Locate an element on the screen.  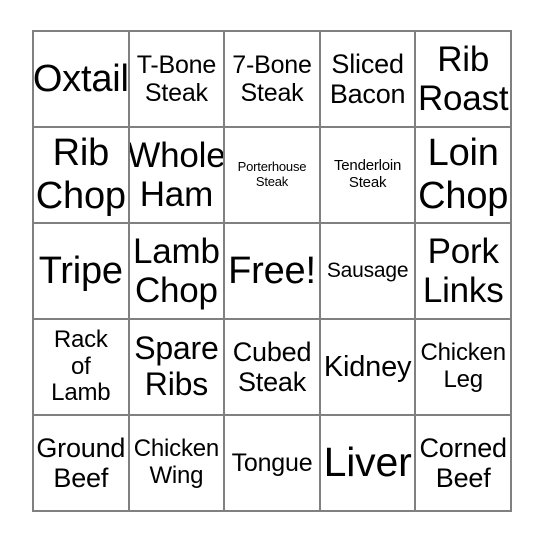
bingo-cell-label: Kidney is located at coordinates (367, 366).